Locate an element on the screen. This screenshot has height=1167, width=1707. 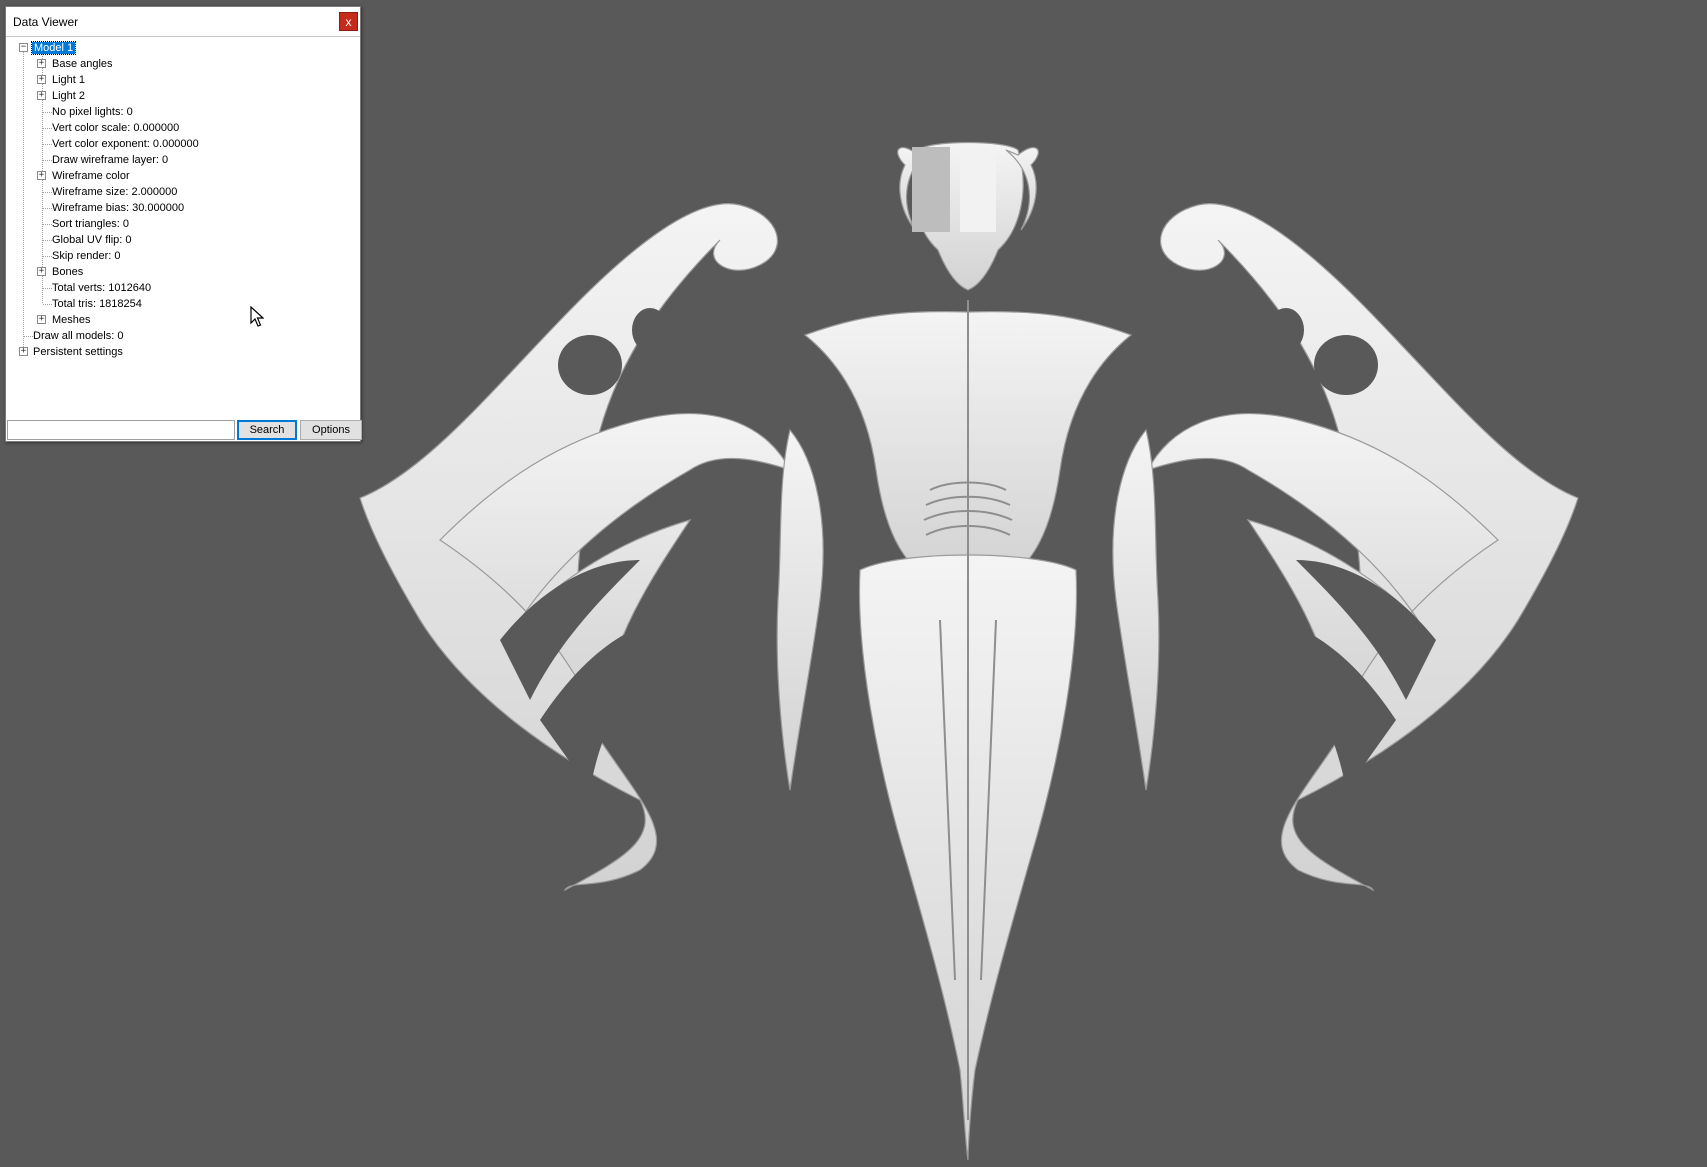
tree-node-total-tris: Total tris: 1818254 is located at coordinates (97, 304).